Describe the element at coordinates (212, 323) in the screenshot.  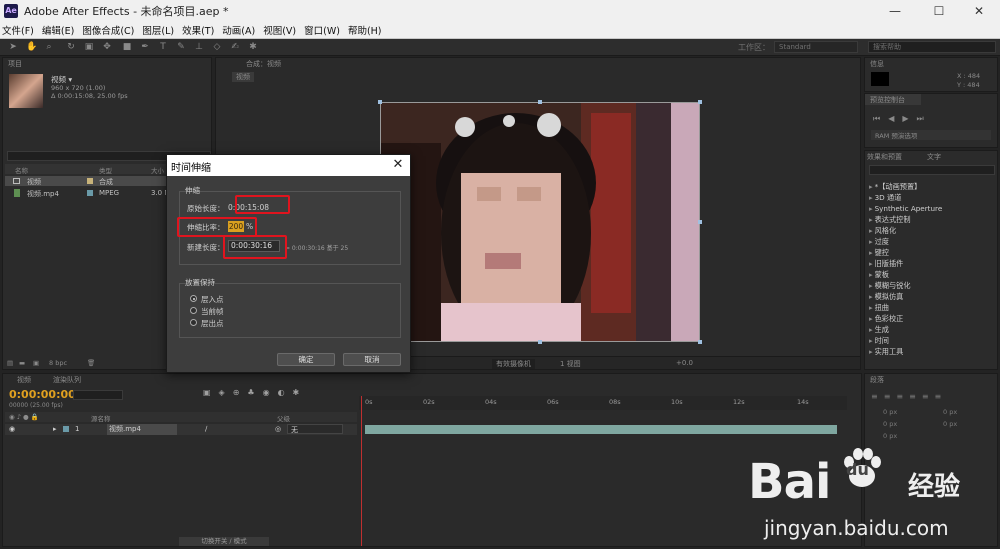
I see `hold-out-point-label: 层出点` at that location.